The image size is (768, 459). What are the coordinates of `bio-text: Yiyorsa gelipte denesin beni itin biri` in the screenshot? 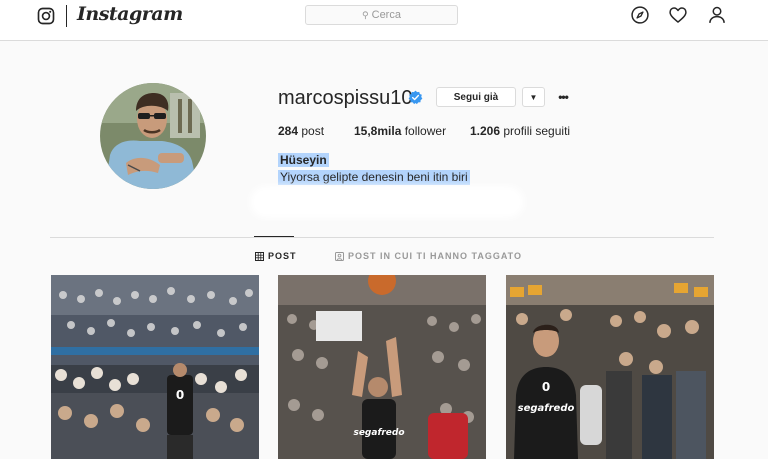 It's located at (374, 177).